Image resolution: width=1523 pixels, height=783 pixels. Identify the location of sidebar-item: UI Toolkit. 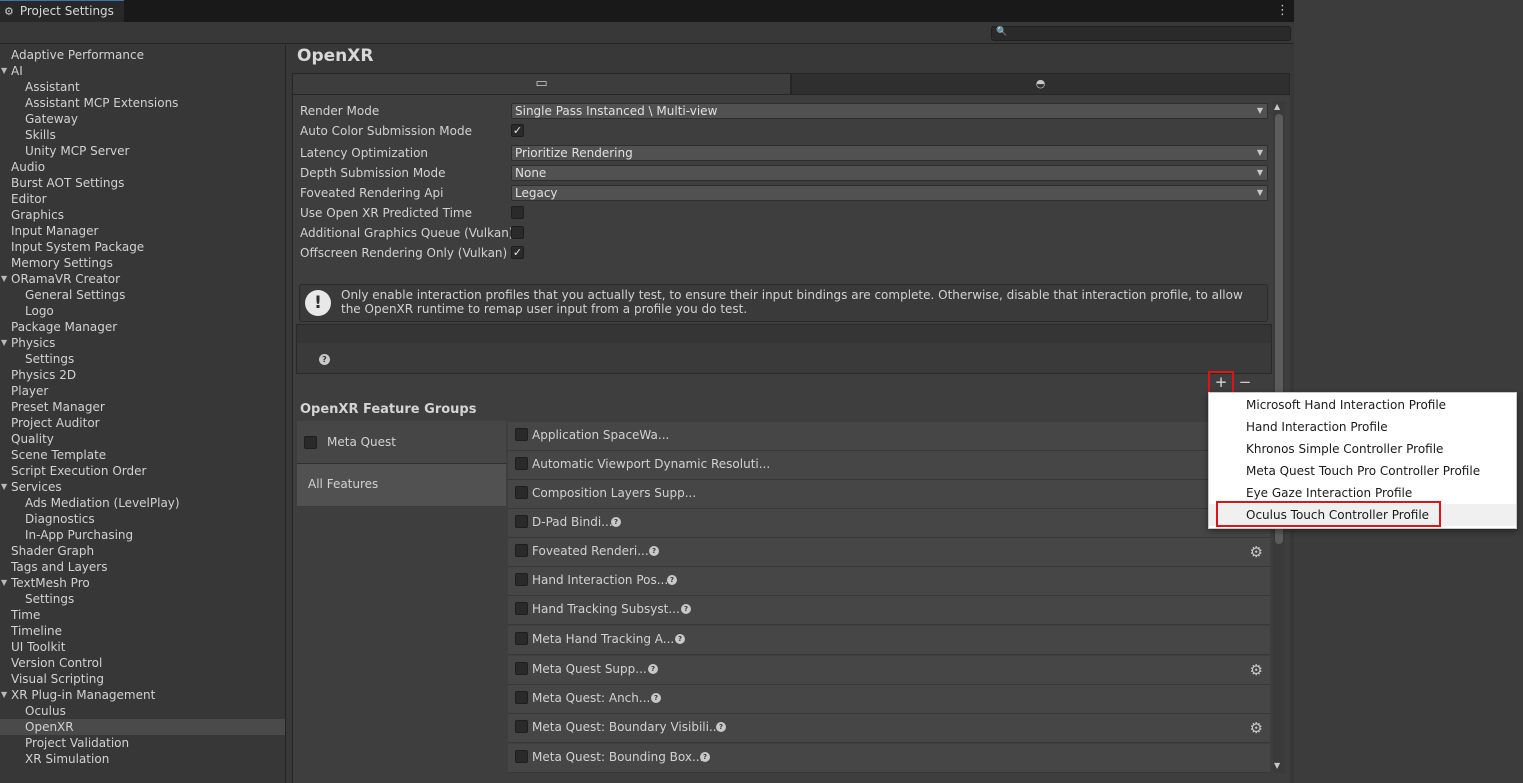
(142, 647).